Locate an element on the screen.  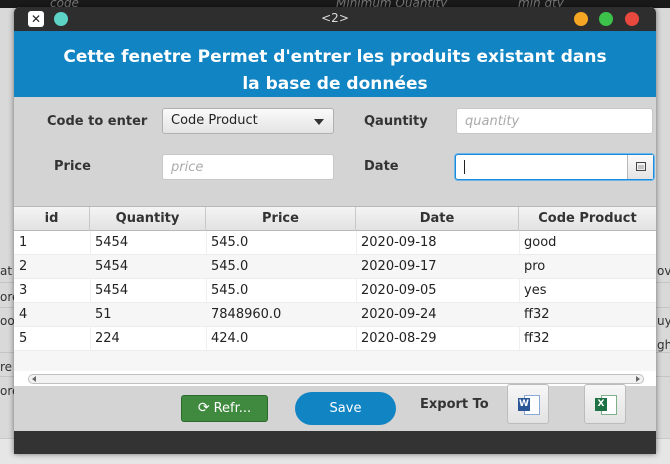
word-icon-letter: W is located at coordinates (524, 404).